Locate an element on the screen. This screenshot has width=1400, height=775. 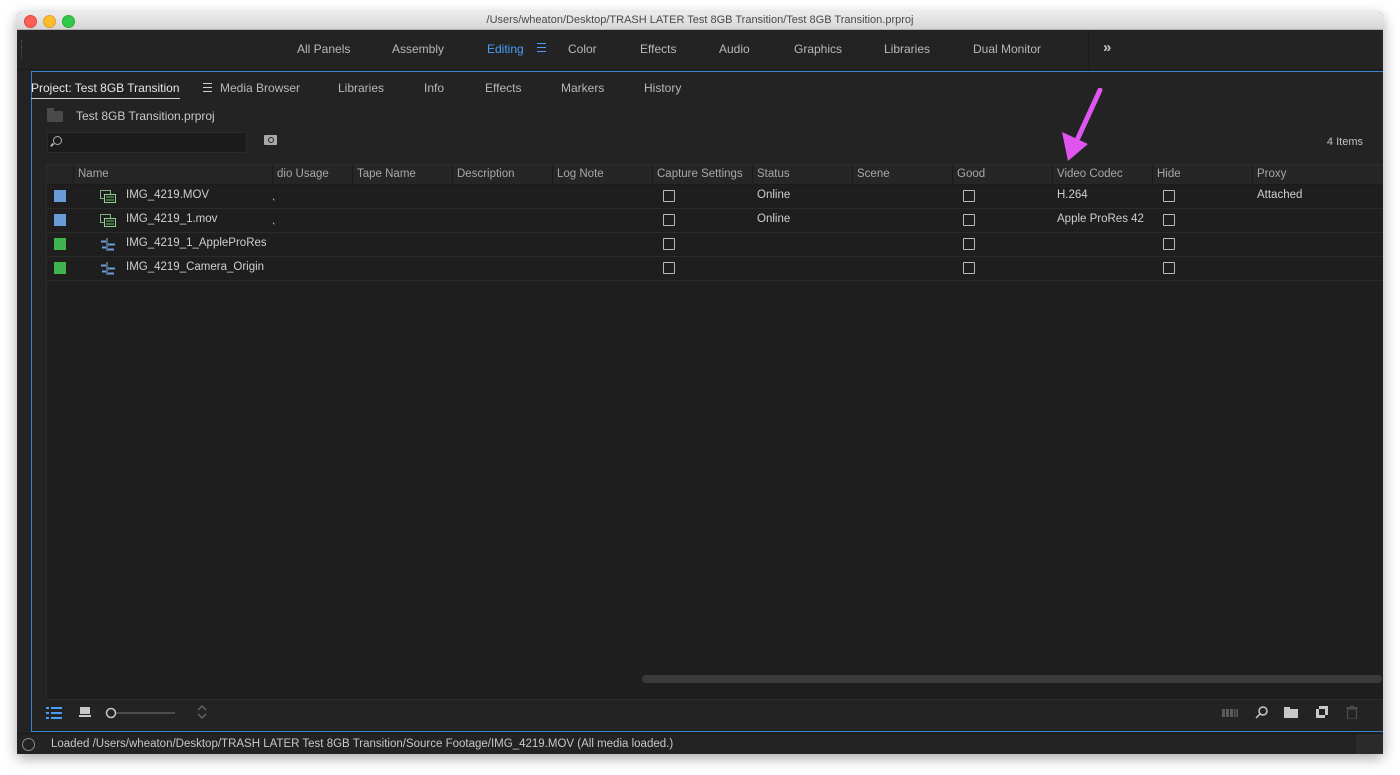
workspace-overflow-icon: » is located at coordinates (1107, 47).